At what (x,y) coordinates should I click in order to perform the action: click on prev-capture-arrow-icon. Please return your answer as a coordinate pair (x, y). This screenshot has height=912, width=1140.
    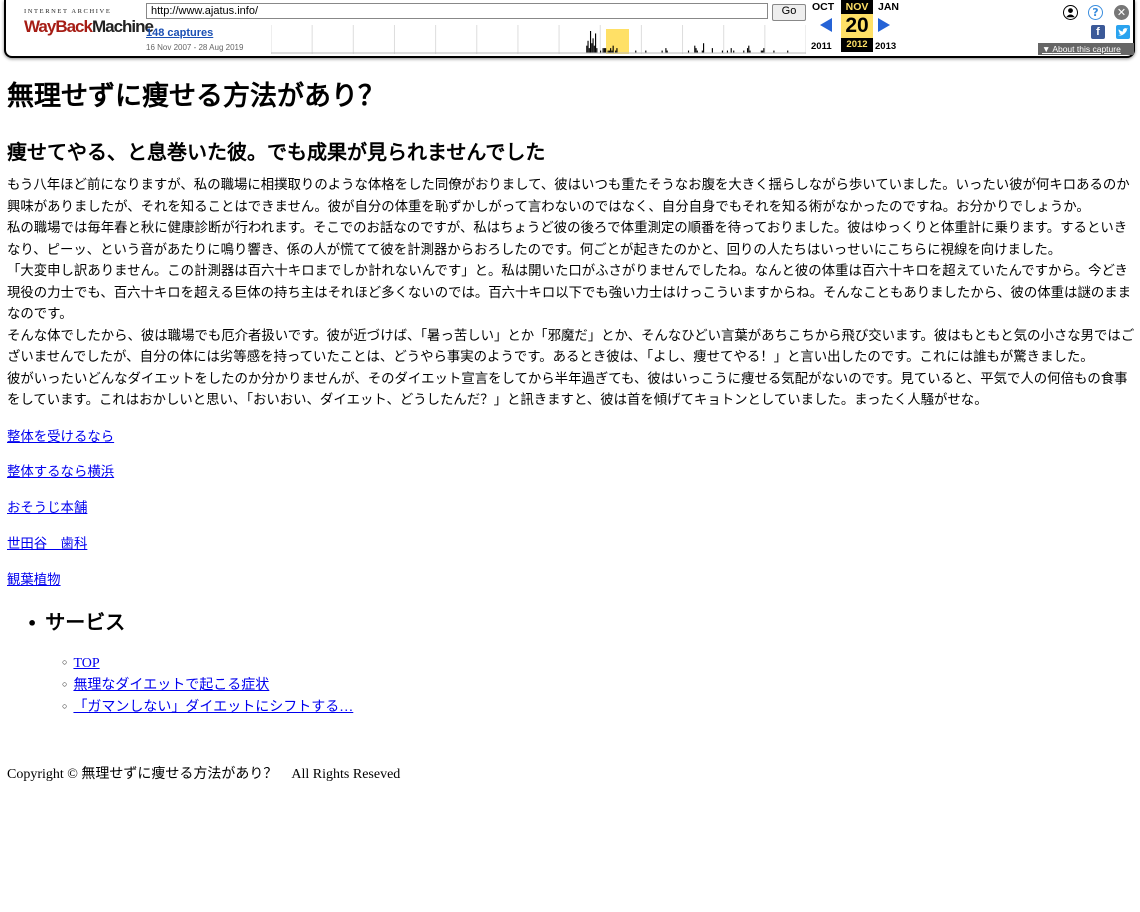
    Looking at the image, I should click on (826, 25).